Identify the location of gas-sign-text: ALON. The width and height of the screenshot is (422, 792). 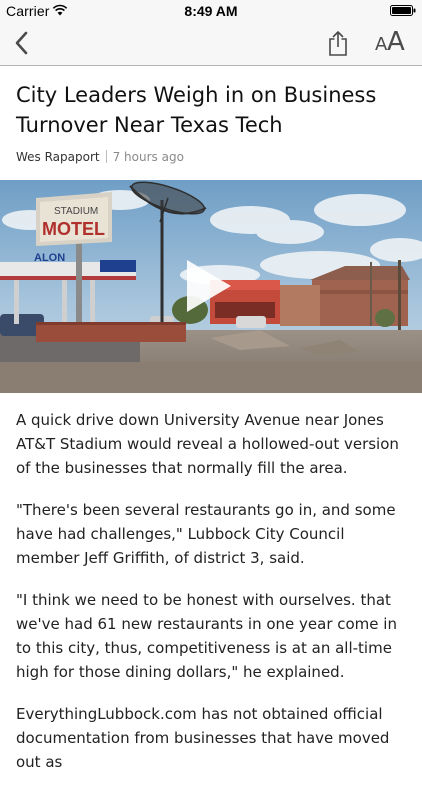
(49, 258).